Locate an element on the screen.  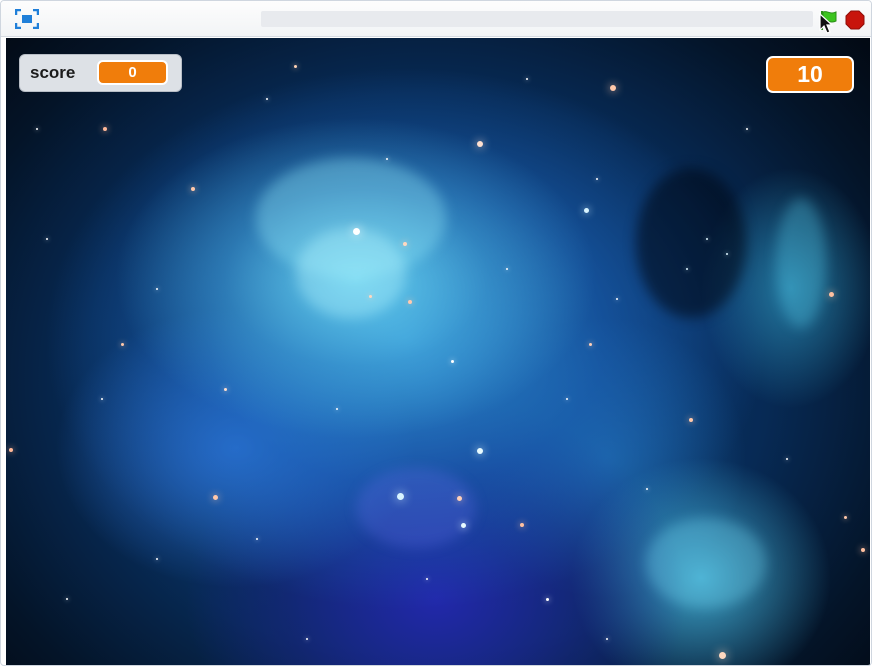
project-title-strip is located at coordinates (537, 19).